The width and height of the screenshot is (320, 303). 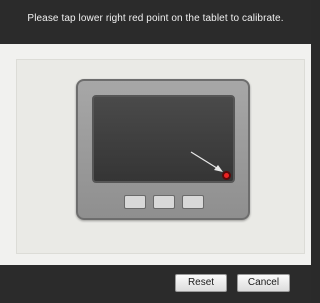 I want to click on reset-button: Reset, so click(x=201, y=283).